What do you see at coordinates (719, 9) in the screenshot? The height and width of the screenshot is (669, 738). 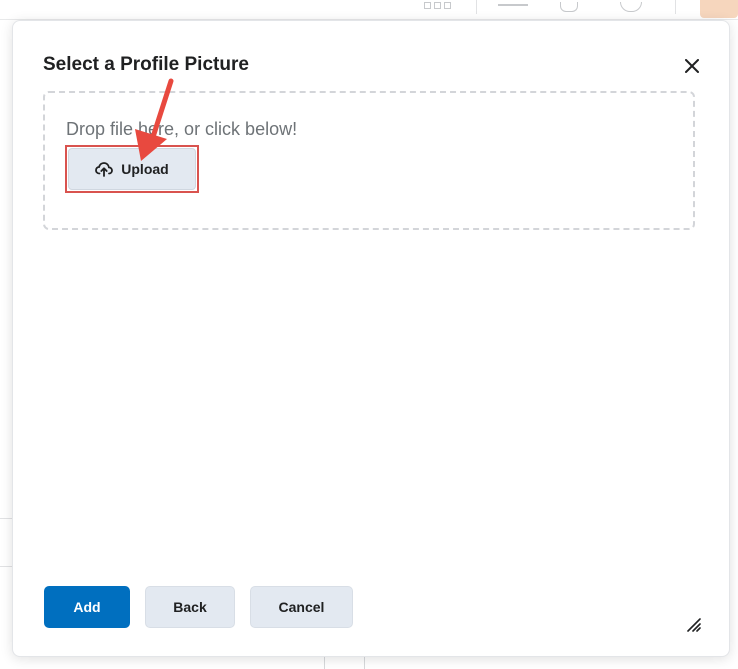 I see `avatar` at bounding box center [719, 9].